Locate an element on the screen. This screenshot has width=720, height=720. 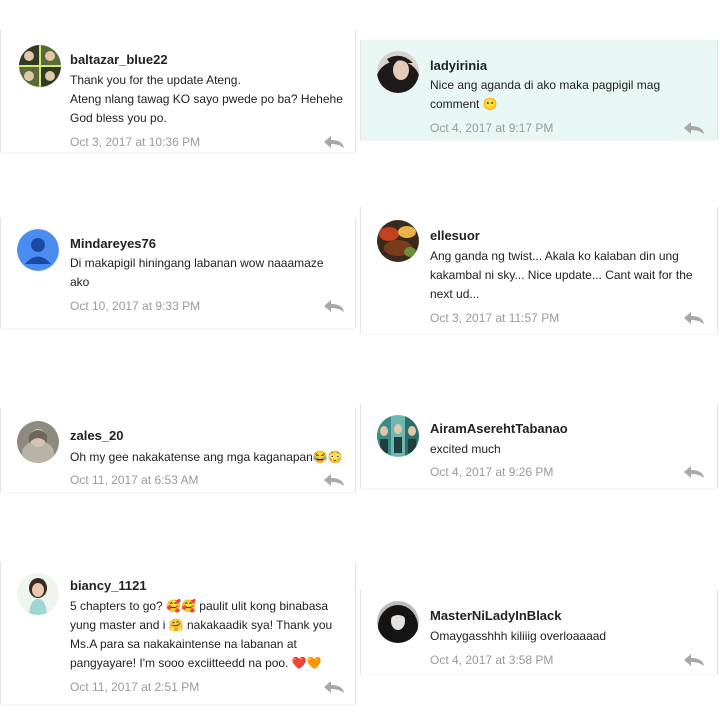
photo-avatar-icon is located at coordinates (38, 442).